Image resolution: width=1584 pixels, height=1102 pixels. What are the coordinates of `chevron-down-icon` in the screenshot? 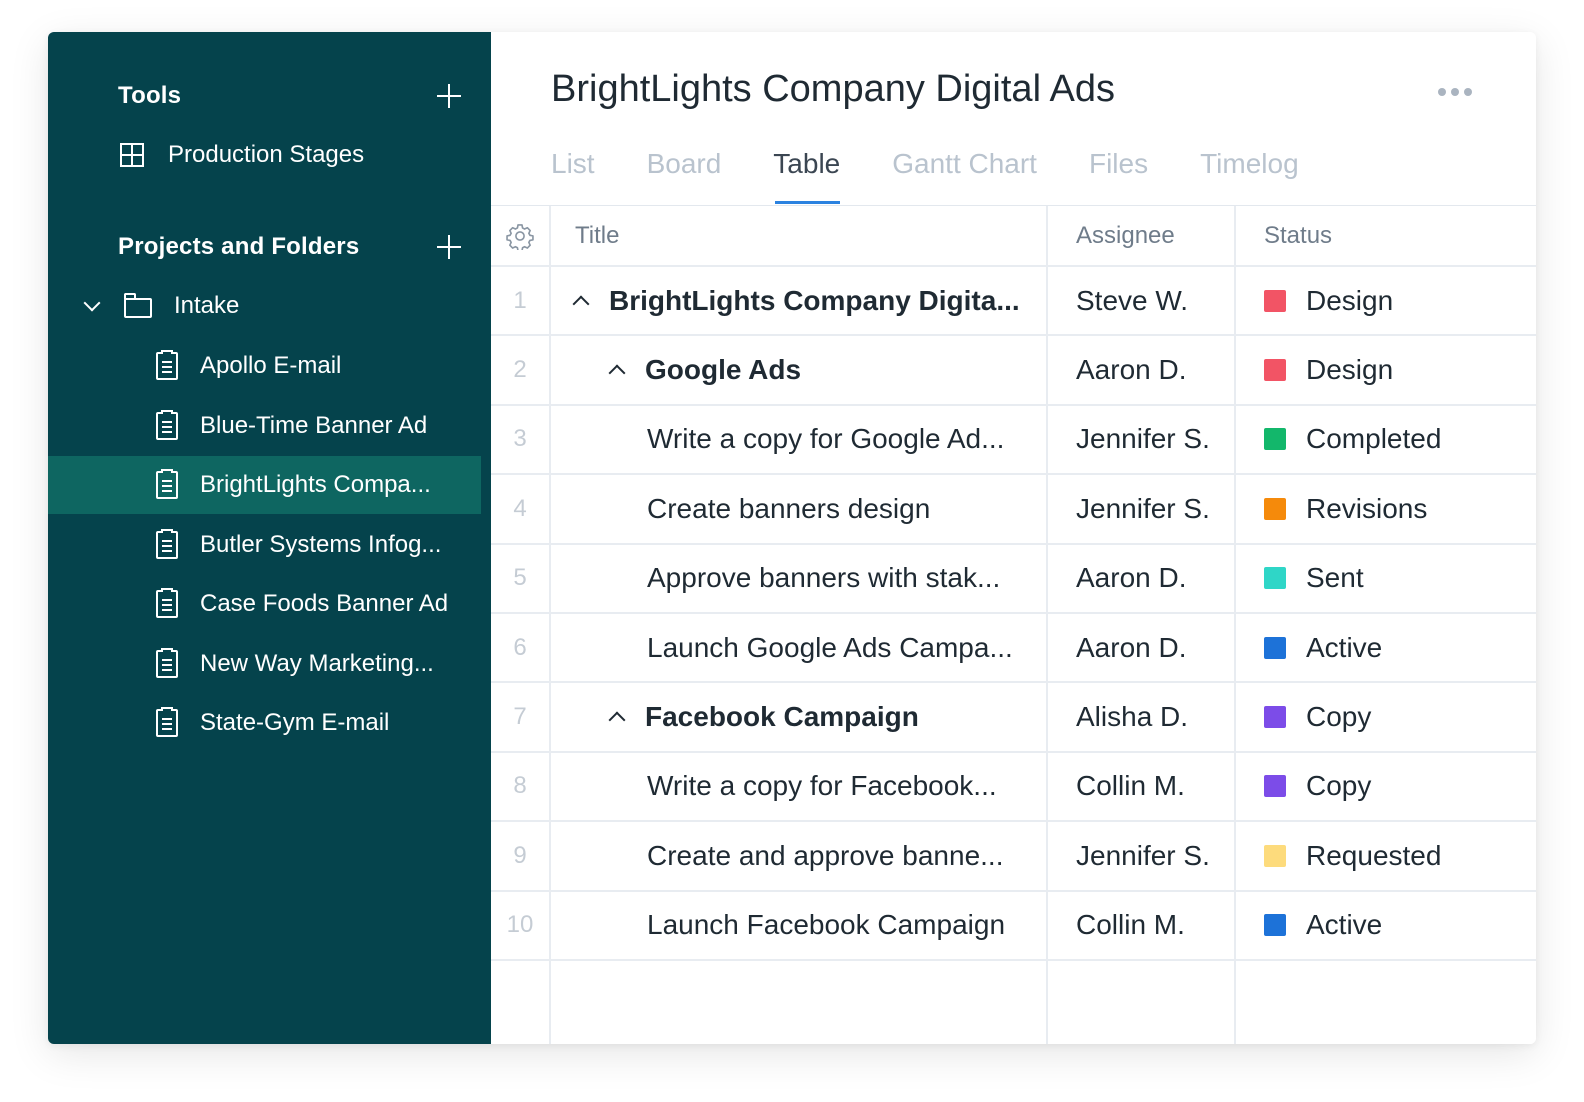 It's located at (92, 303).